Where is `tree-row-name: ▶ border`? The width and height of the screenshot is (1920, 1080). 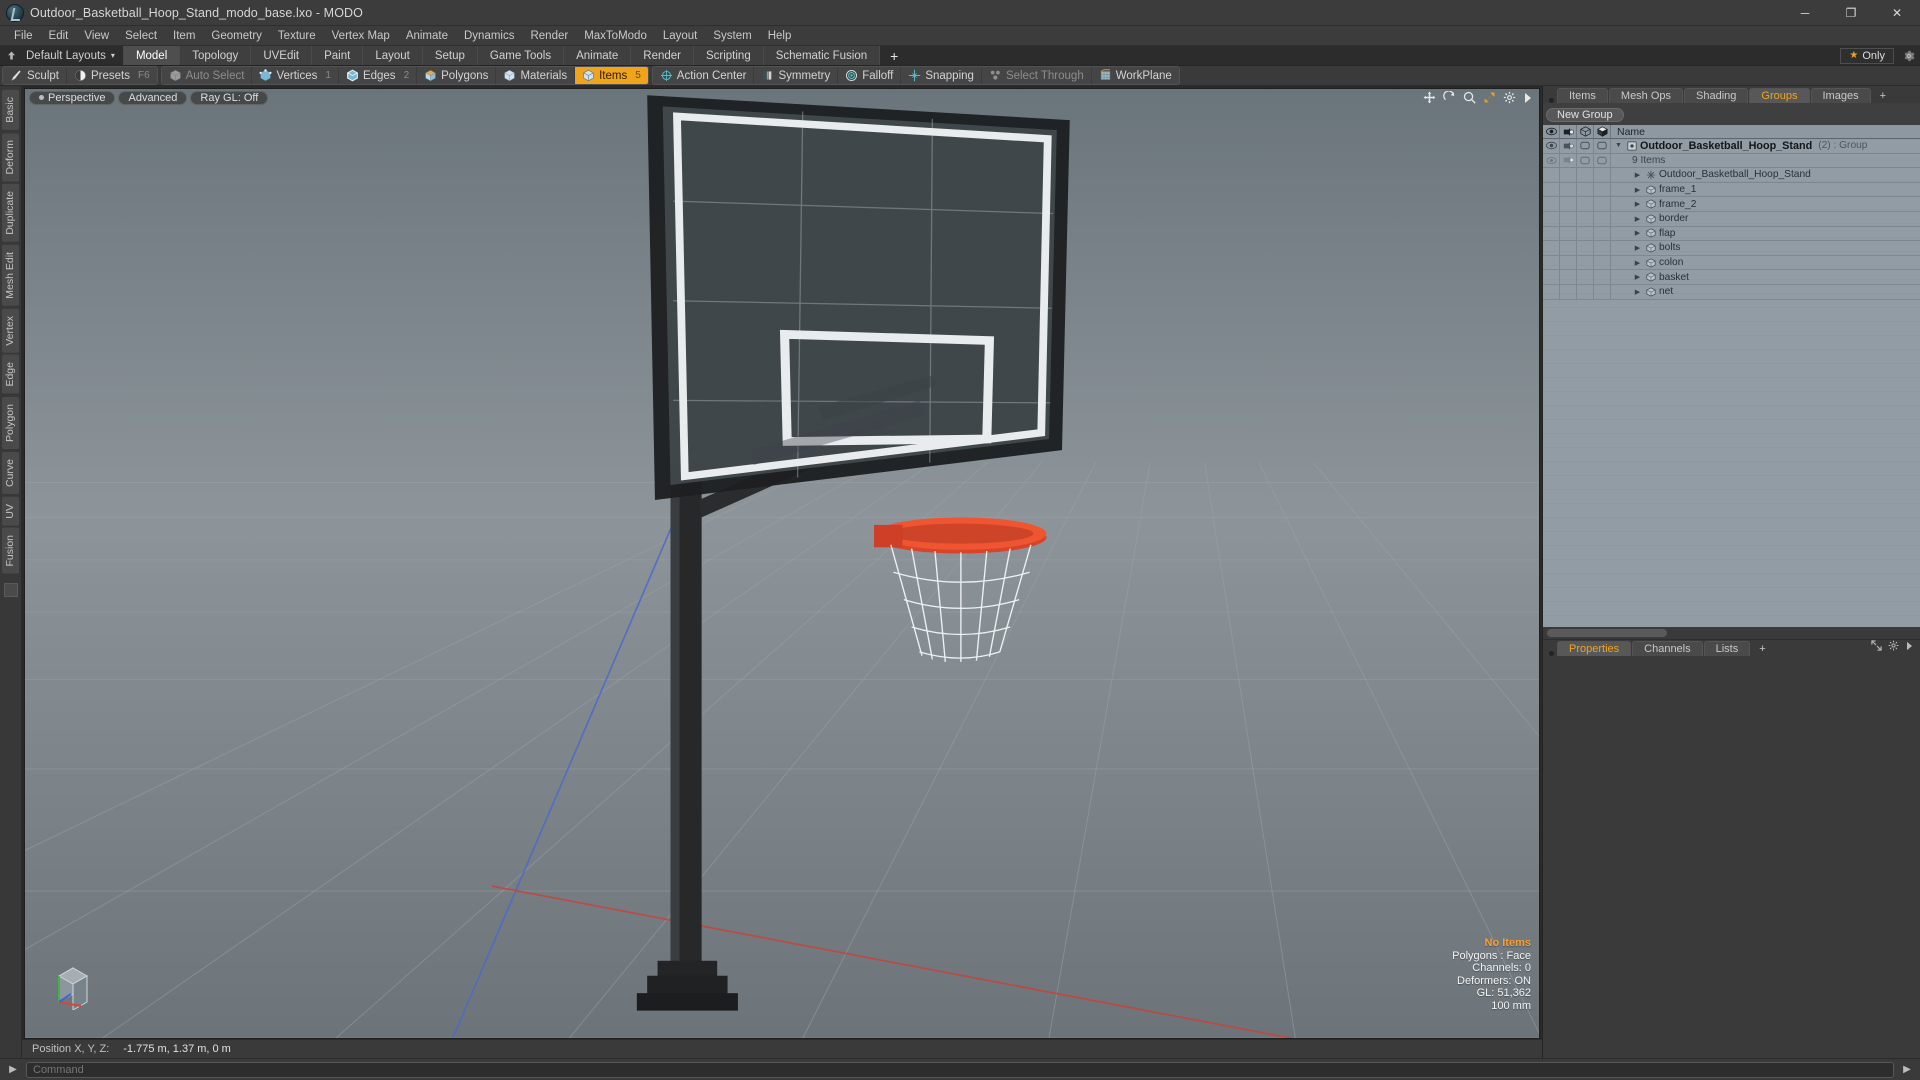
tree-row-name: ▶ border is located at coordinates (1765, 219).